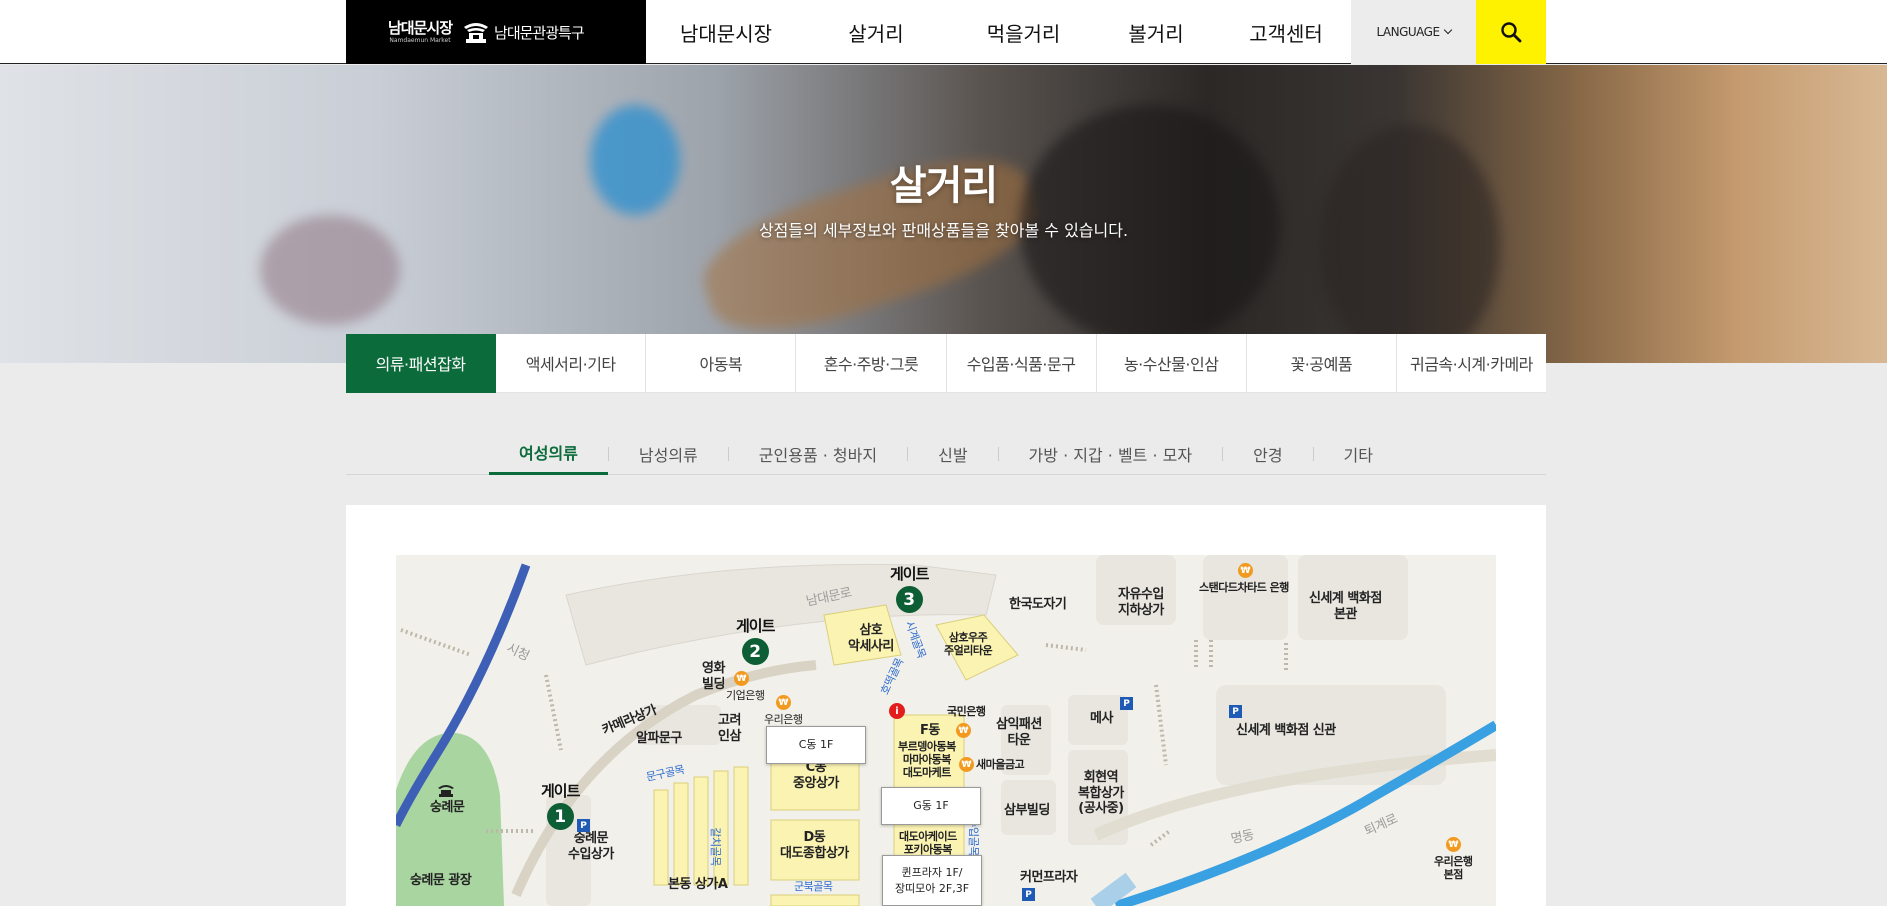 The image size is (1887, 906). I want to click on search-icon, so click(1511, 32).